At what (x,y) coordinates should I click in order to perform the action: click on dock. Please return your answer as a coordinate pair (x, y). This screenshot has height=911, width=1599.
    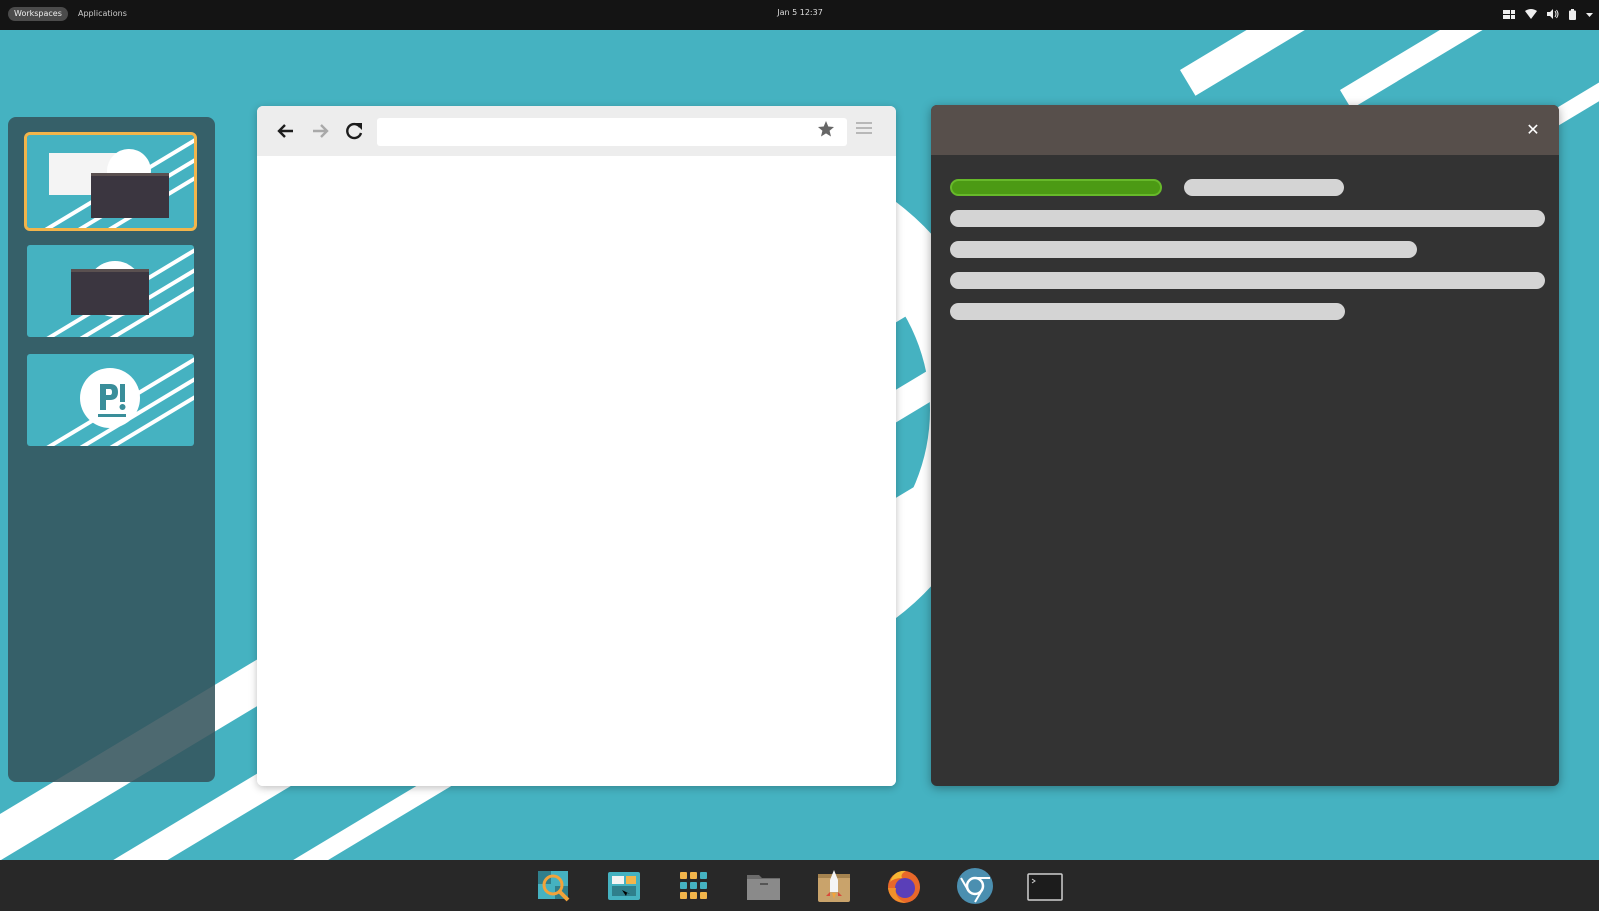
    Looking at the image, I should click on (799, 885).